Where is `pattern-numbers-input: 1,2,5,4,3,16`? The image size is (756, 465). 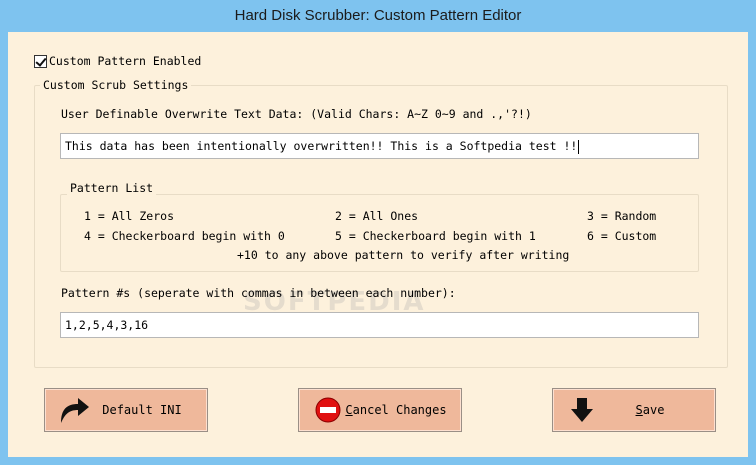 pattern-numbers-input: 1,2,5,4,3,16 is located at coordinates (379, 325).